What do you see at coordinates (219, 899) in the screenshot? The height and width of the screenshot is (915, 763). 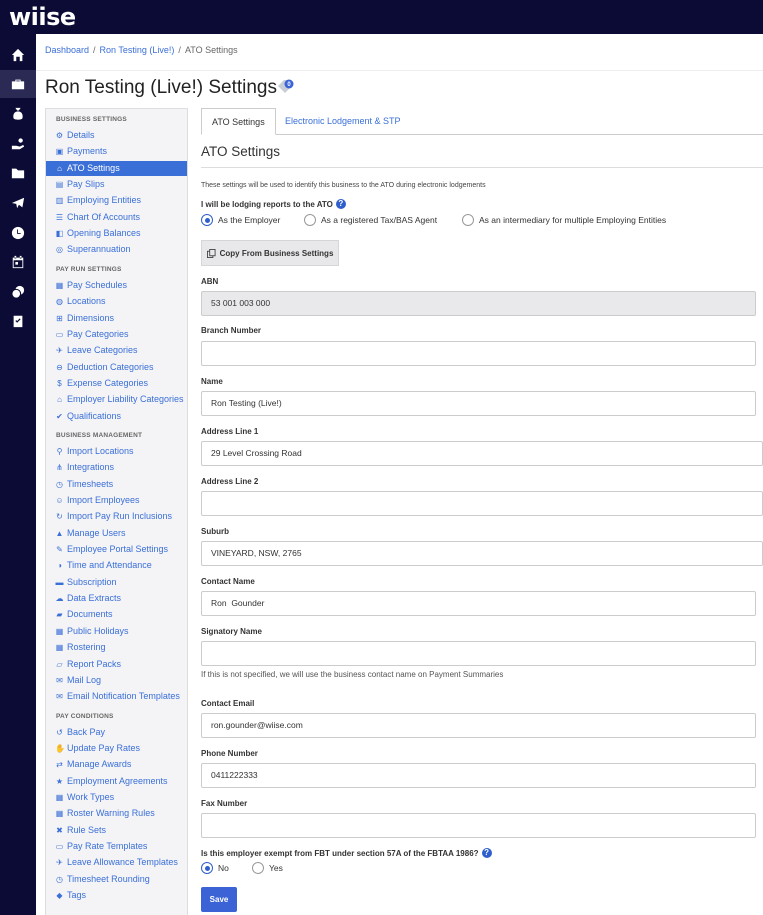 I see `save-button: Save` at bounding box center [219, 899].